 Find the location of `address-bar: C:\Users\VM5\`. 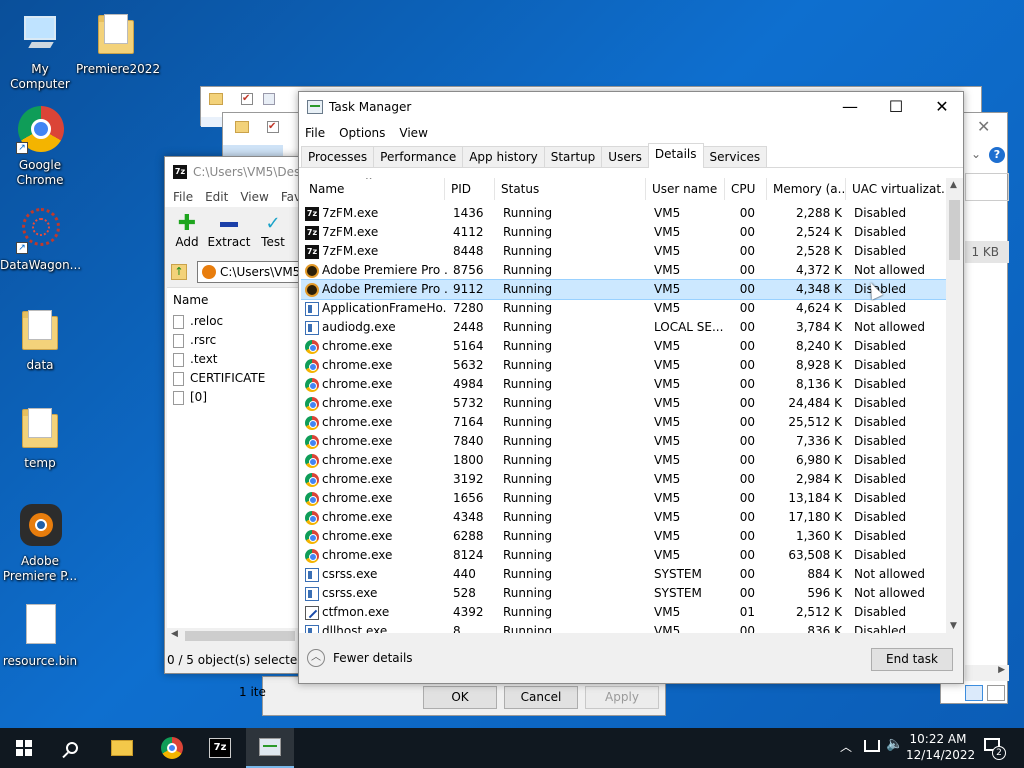

address-bar: C:\Users\VM5\ is located at coordinates (251, 272).